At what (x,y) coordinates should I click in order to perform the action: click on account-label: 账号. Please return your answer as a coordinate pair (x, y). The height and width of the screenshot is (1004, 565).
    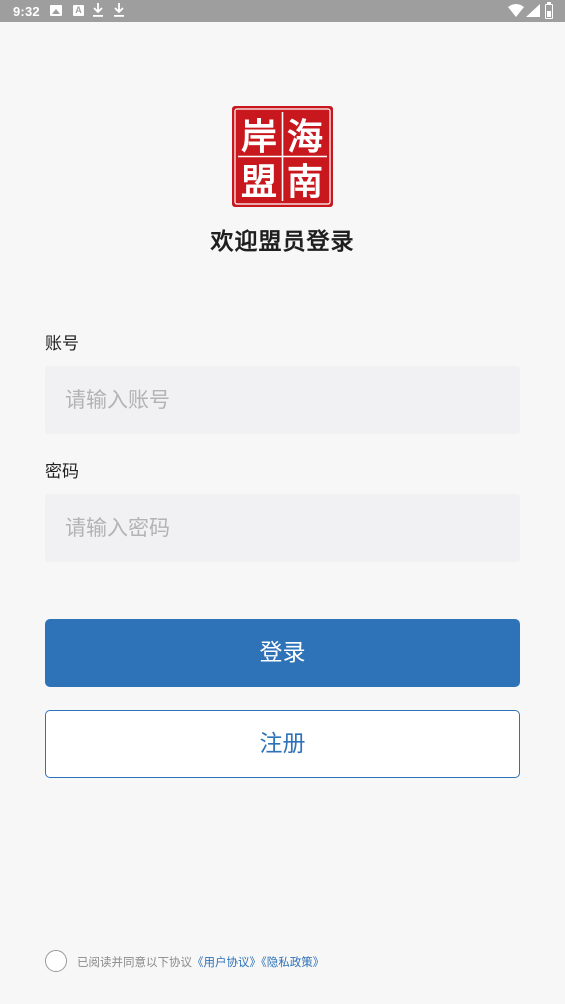
    Looking at the image, I should click on (62, 344).